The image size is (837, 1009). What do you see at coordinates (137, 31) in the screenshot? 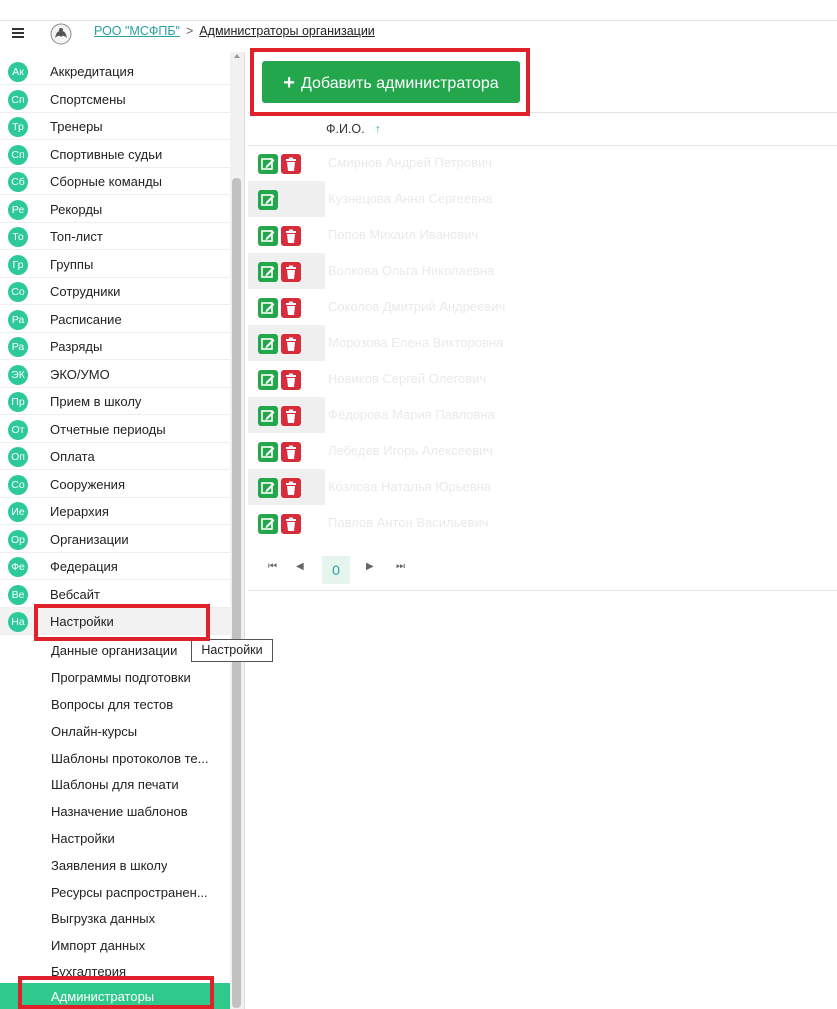
I see `breadcrumb-org-link: РОО "МСФПБ"` at bounding box center [137, 31].